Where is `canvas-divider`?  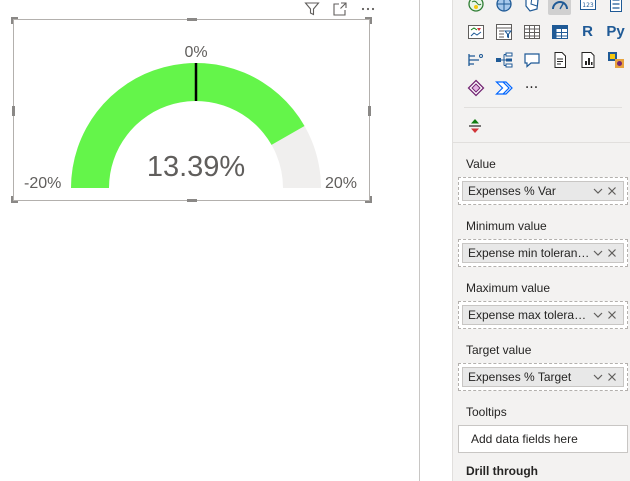 canvas-divider is located at coordinates (419, 240).